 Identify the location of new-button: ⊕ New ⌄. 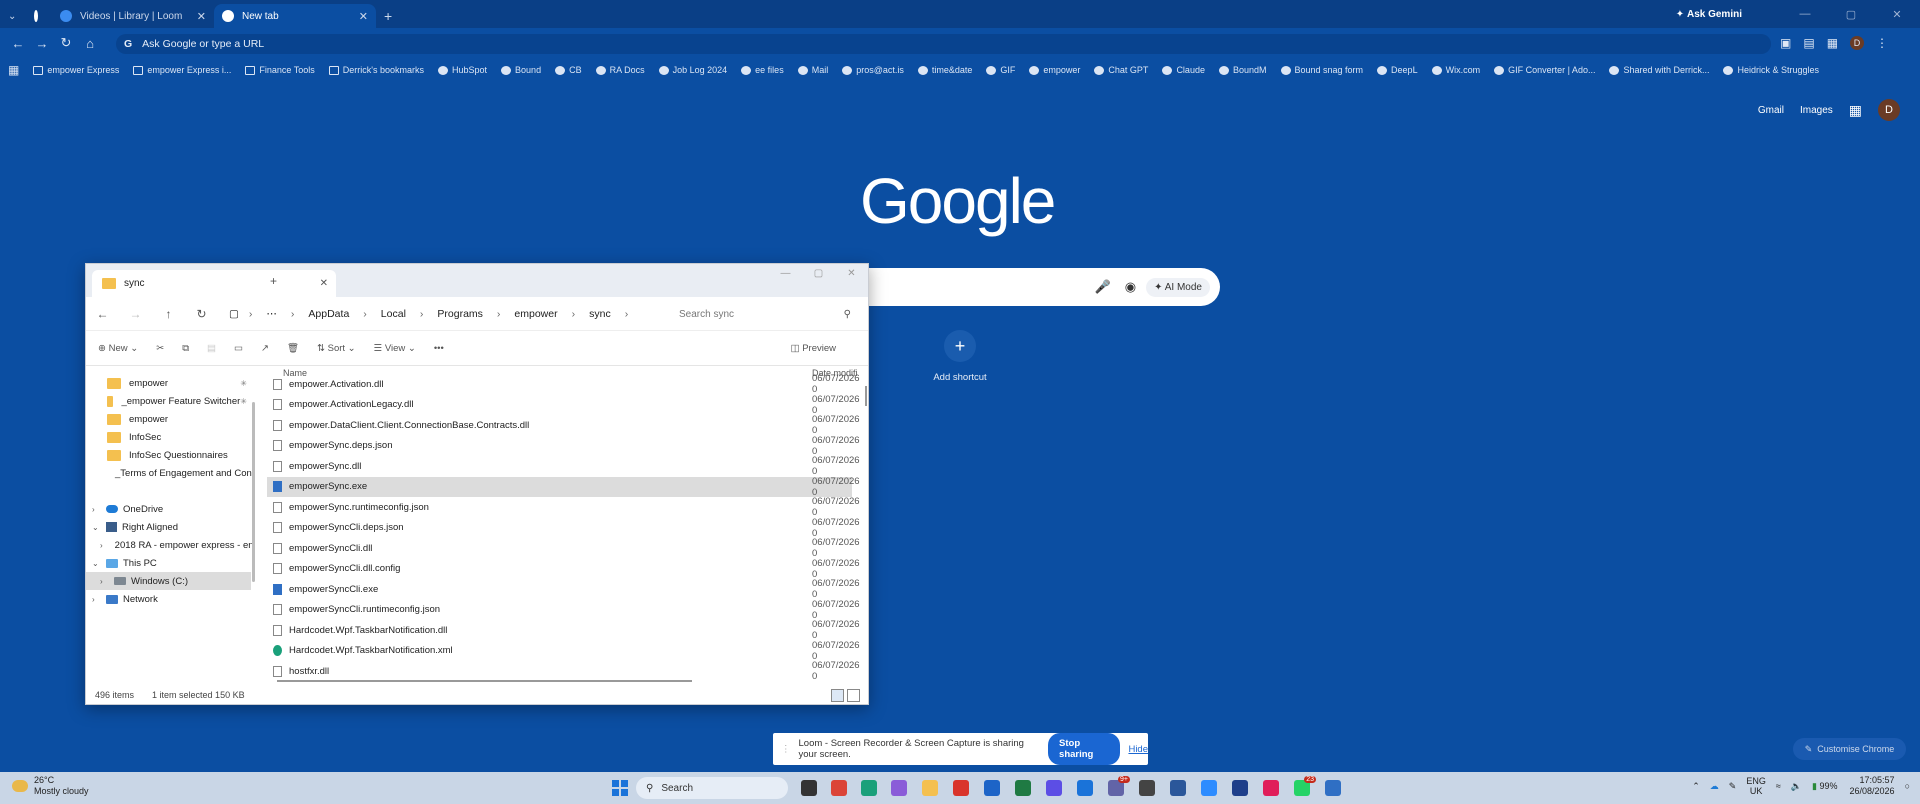
(118, 348).